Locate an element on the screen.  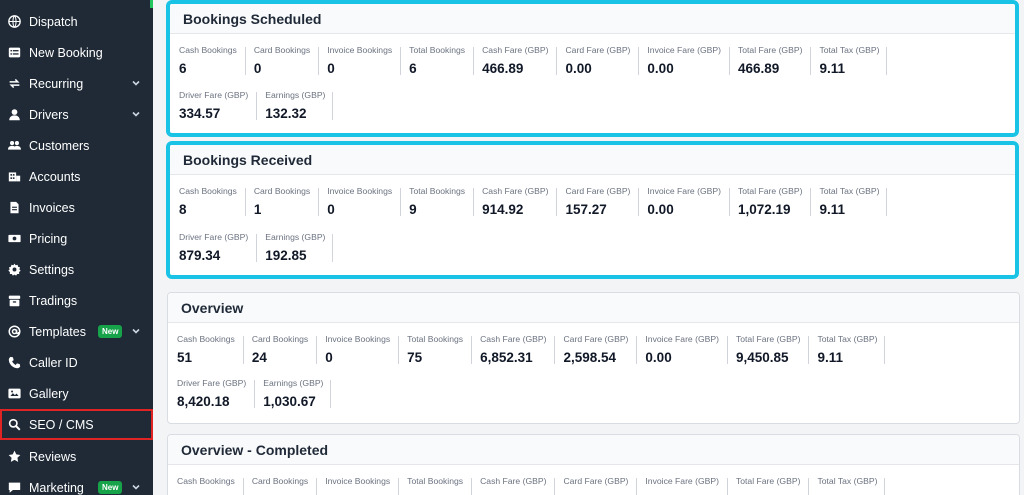
stat-value: 334.57 is located at coordinates (200, 113).